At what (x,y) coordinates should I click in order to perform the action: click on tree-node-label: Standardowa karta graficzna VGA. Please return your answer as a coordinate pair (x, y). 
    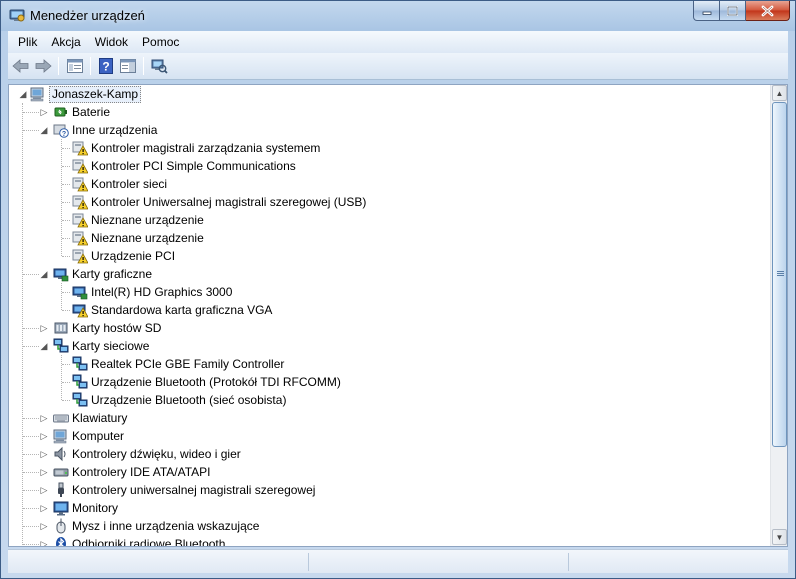
    Looking at the image, I should click on (182, 310).